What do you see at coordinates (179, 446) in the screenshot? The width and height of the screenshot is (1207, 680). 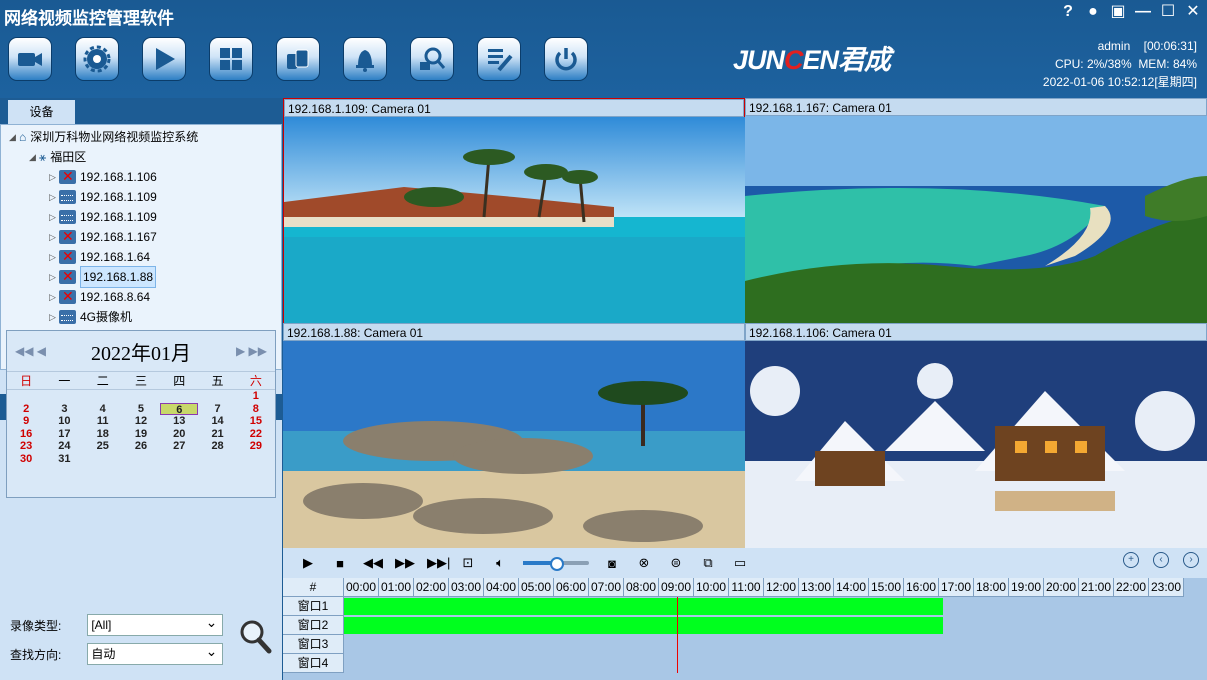 I see `calendar-day: 27` at bounding box center [179, 446].